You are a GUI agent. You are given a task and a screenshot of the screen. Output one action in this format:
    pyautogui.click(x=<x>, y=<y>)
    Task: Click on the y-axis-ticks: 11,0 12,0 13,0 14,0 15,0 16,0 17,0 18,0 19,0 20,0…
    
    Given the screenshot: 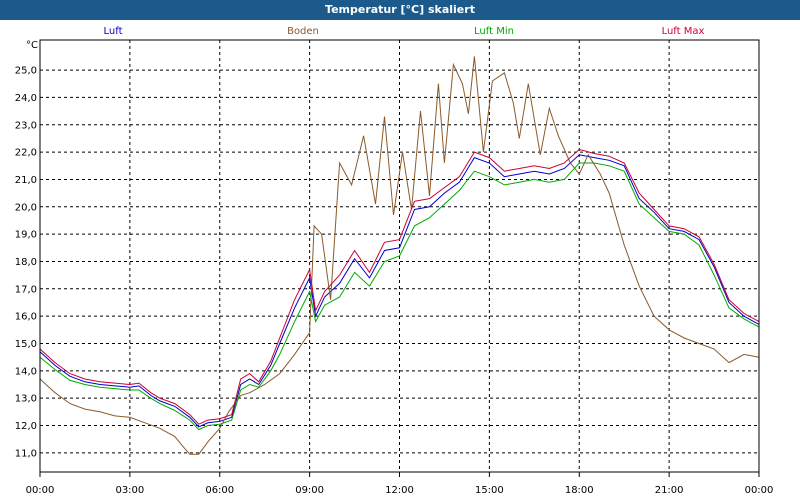 What is the action you would take?
    pyautogui.click(x=26, y=263)
    